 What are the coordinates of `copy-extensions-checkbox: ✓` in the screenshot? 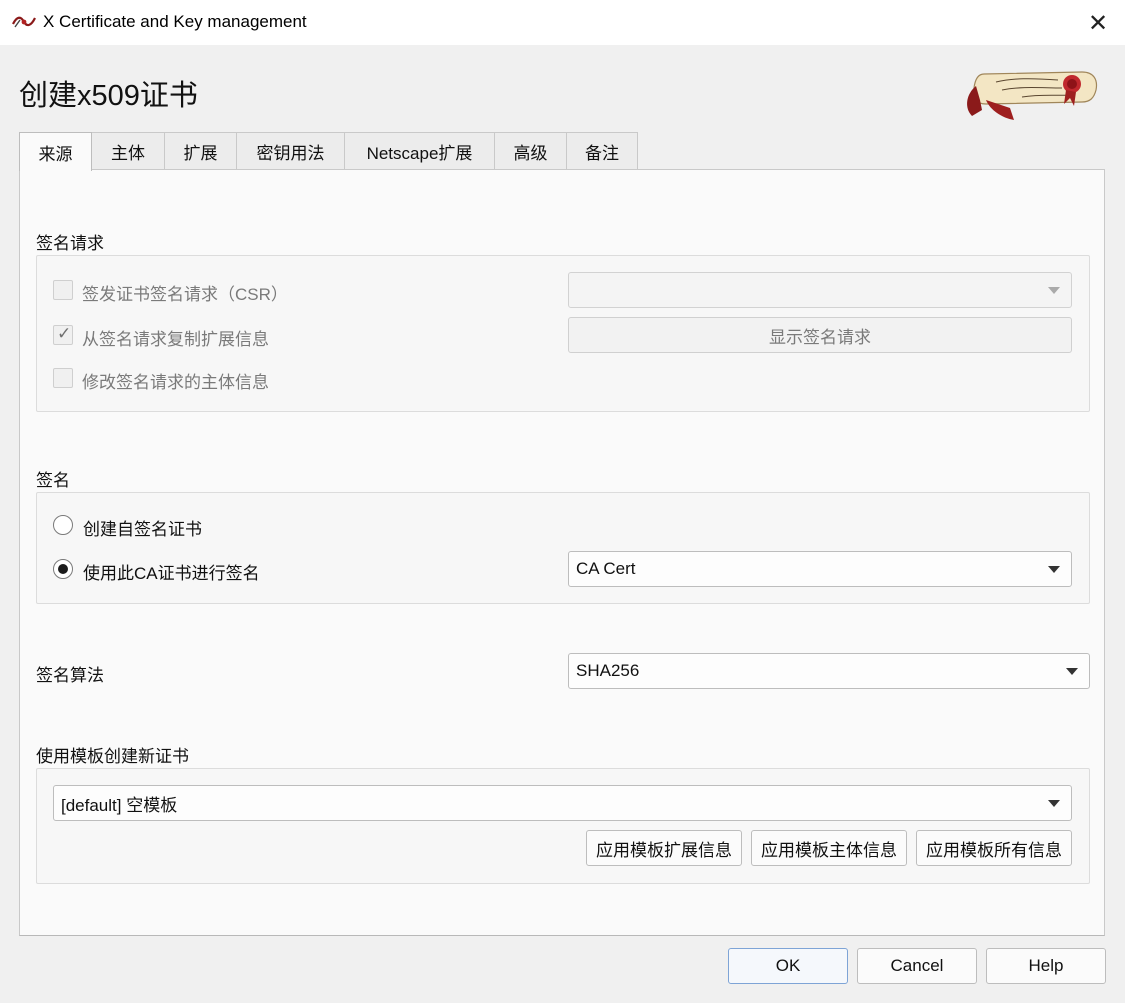 It's located at (63, 334).